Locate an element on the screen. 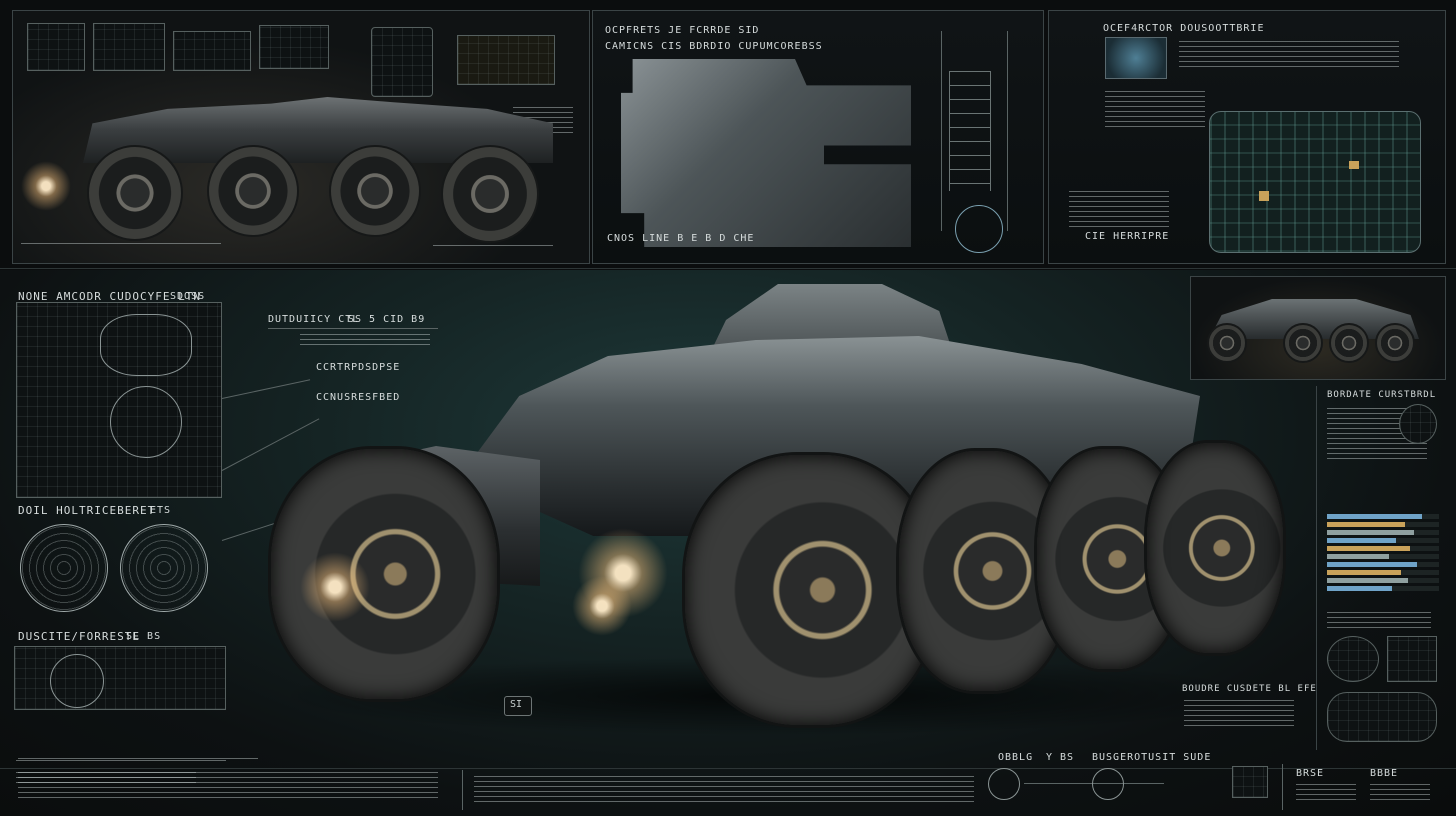 The height and width of the screenshot is (816, 1456). chassis-gear-drawing is located at coordinates (77, 681).